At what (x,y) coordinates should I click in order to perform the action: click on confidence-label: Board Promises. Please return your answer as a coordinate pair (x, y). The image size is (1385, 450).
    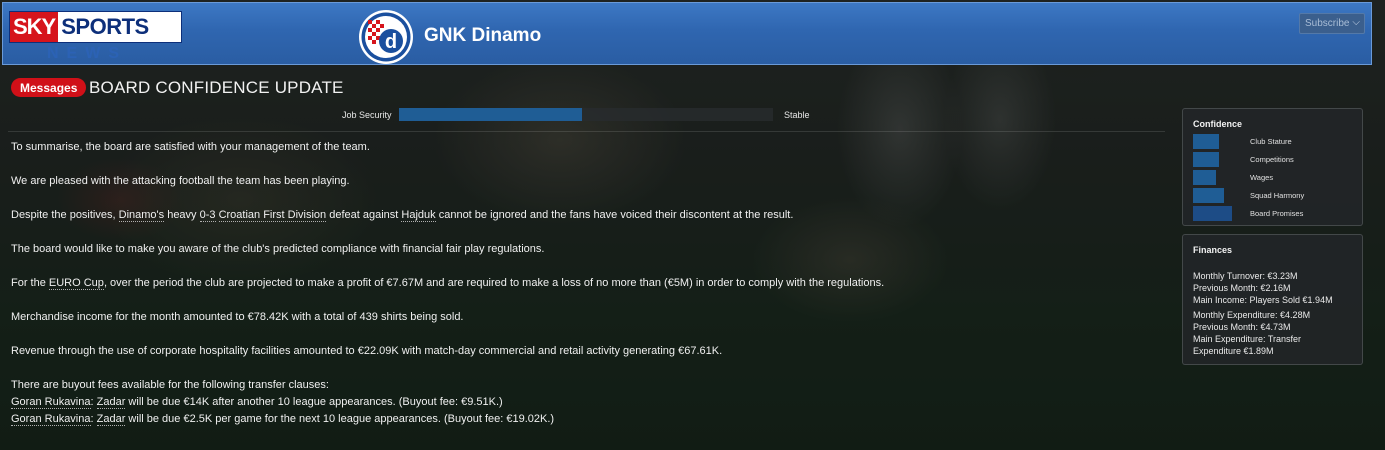
    Looking at the image, I should click on (1277, 213).